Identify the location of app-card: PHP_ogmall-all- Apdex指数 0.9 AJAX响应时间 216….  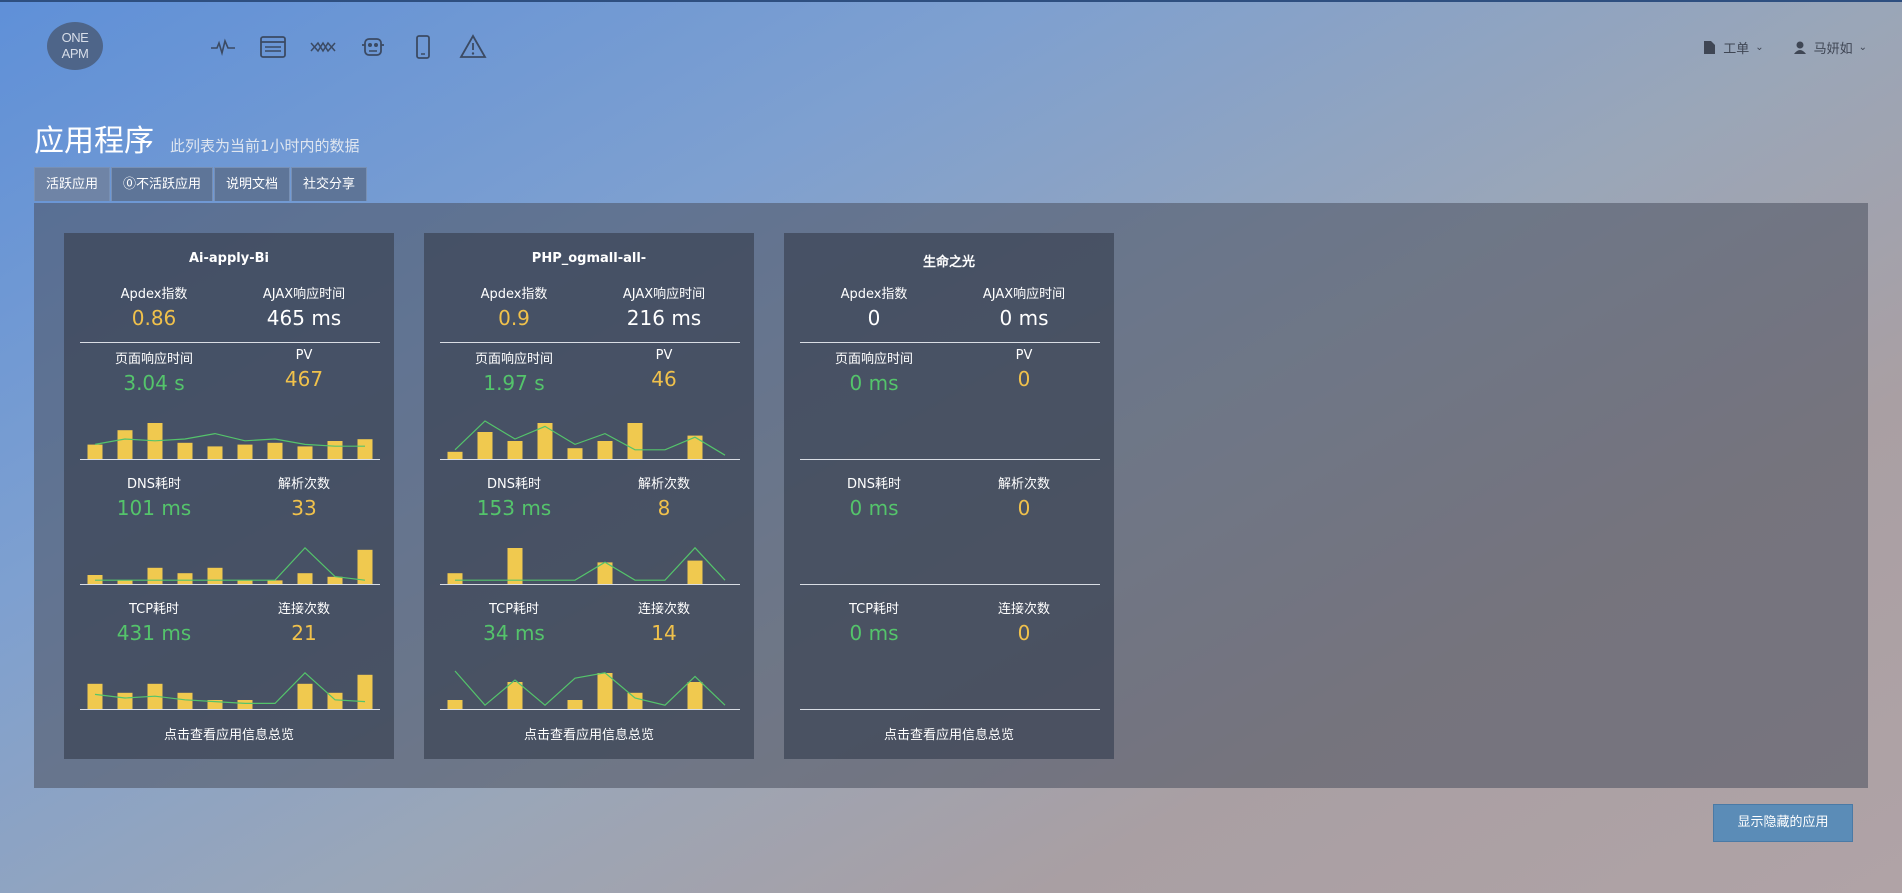
(589, 496).